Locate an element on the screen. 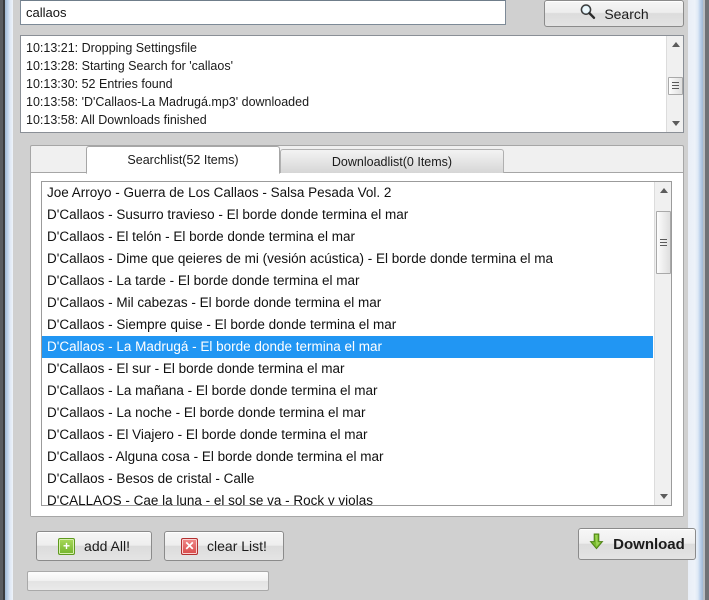 The height and width of the screenshot is (600, 709). window-frame-right-edge is located at coordinates (698, 300).